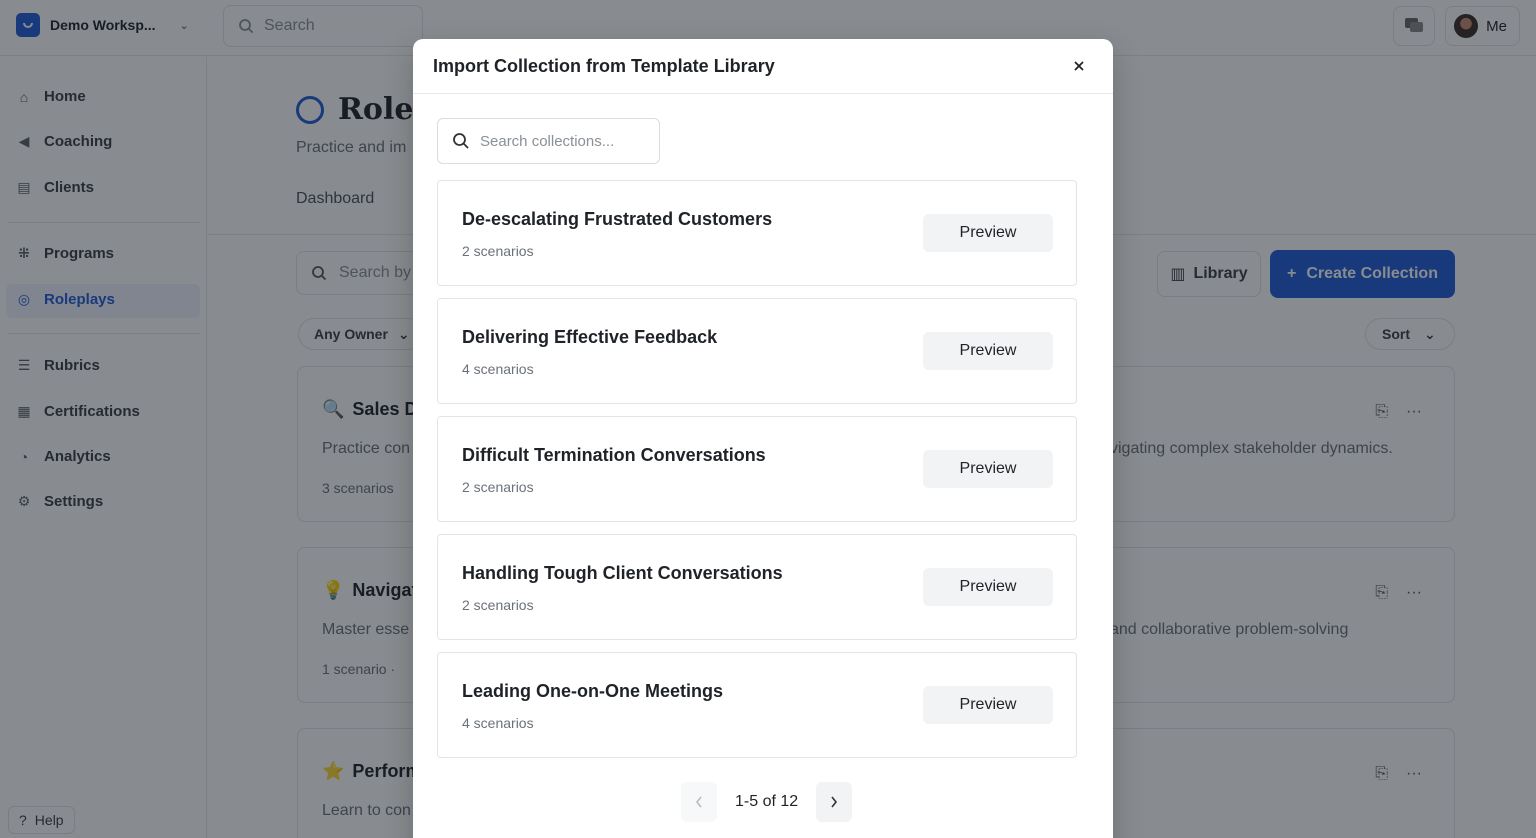 The image size is (1536, 838). What do you see at coordinates (461, 141) in the screenshot?
I see `search-icon` at bounding box center [461, 141].